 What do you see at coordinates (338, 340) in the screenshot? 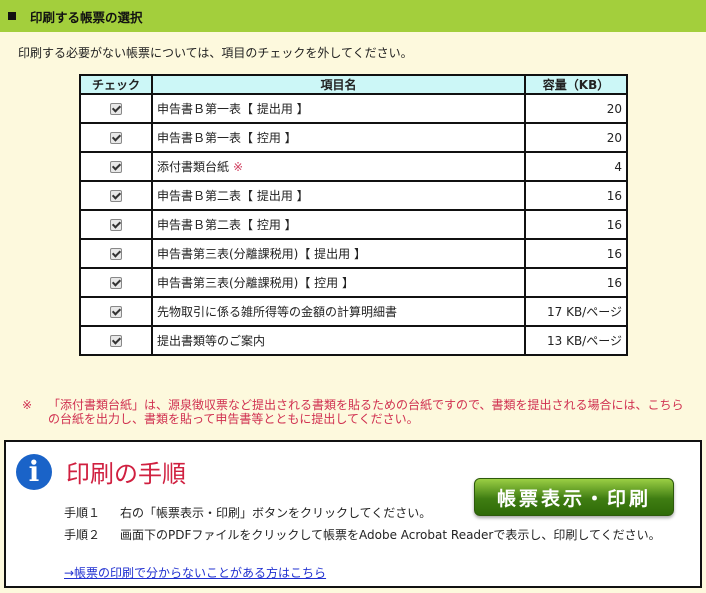
I see `row-item-cell: 提出書類等のご案内` at bounding box center [338, 340].